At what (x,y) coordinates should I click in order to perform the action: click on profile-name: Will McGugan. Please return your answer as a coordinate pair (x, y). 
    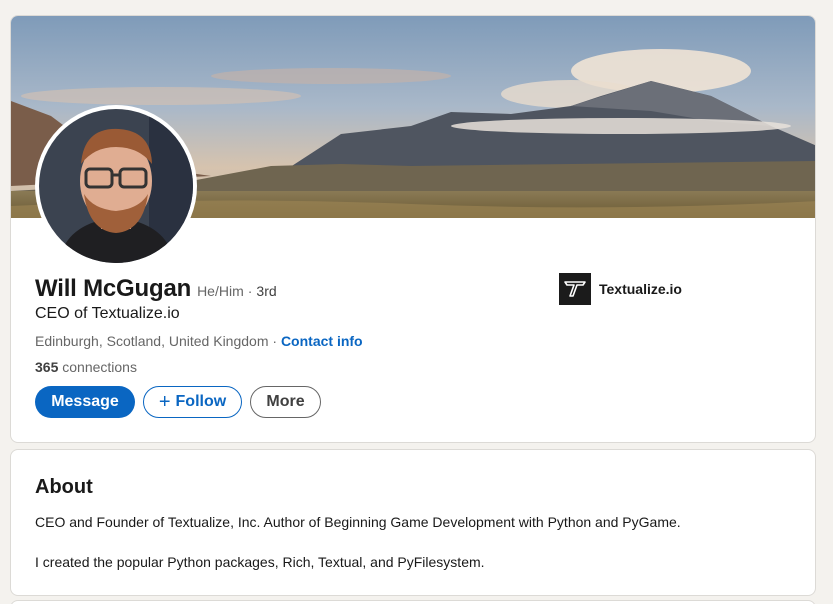
    Looking at the image, I should click on (113, 288).